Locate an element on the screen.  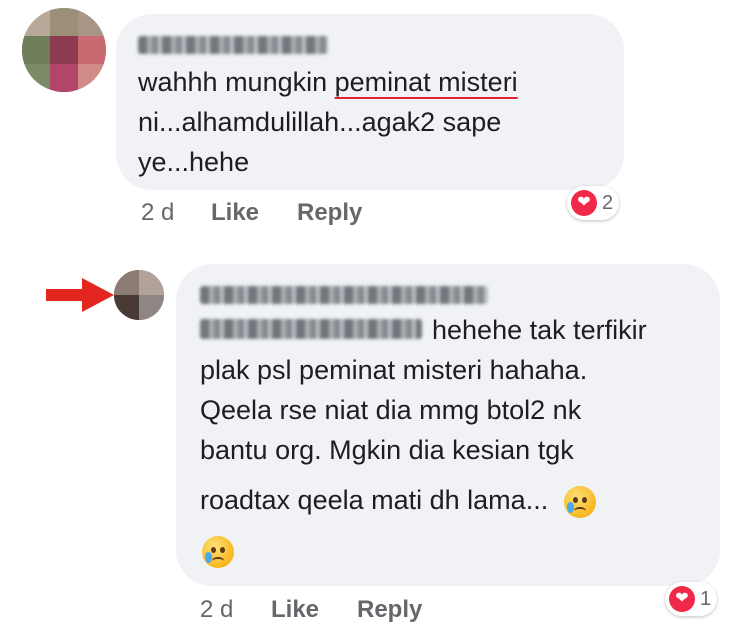
comment-text-line: wahhh mungkin peminat misteri is located at coordinates (328, 82).